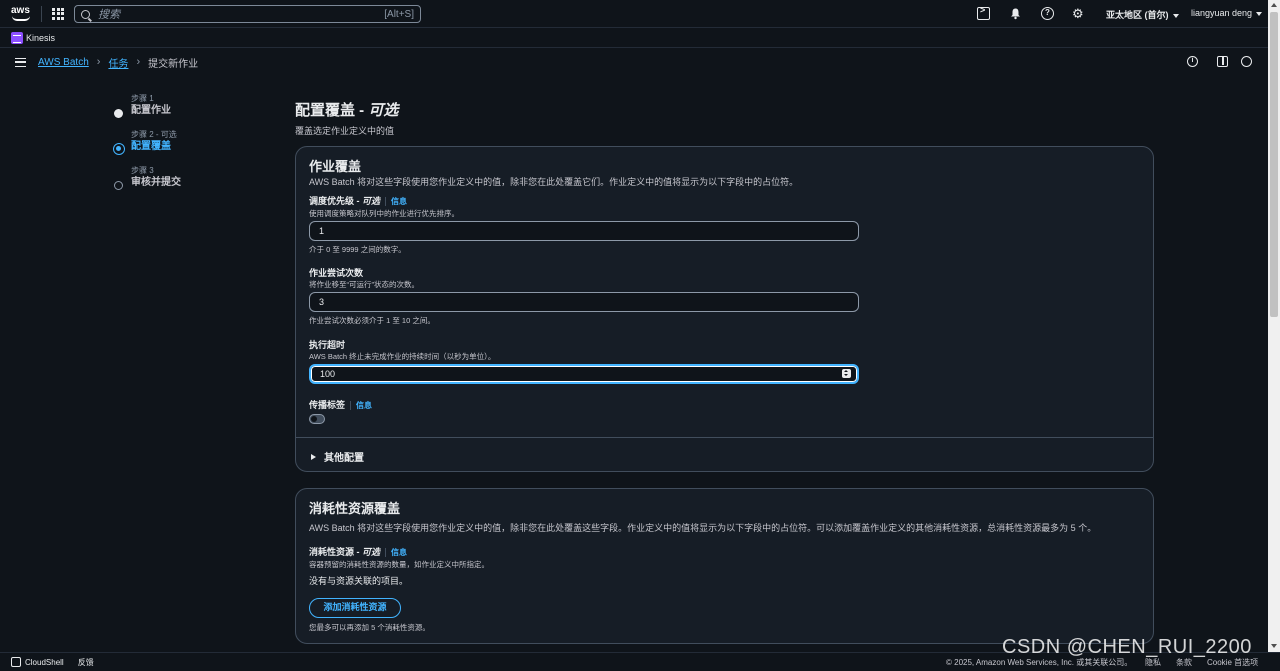  I want to click on panel-icon, so click(1222, 61).